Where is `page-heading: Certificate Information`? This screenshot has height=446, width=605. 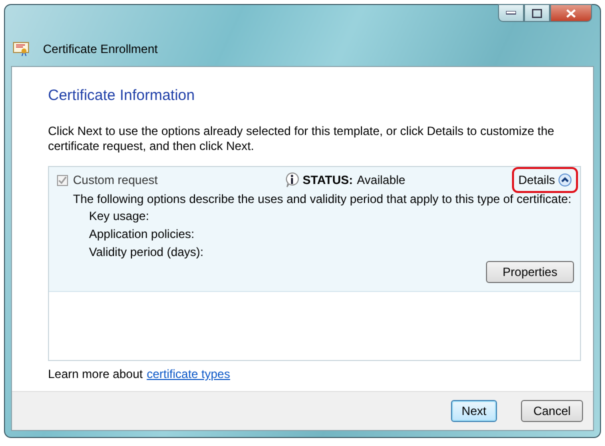 page-heading: Certificate Information is located at coordinates (122, 95).